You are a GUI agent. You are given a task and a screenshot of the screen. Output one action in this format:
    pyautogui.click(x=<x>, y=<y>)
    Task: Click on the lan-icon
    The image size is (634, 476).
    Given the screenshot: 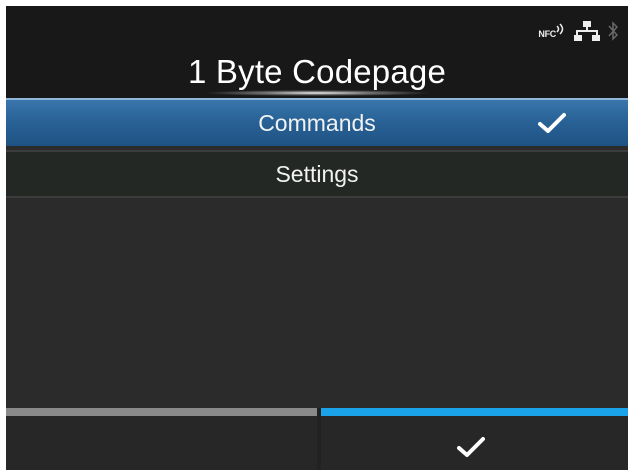 What is the action you would take?
    pyautogui.click(x=587, y=31)
    